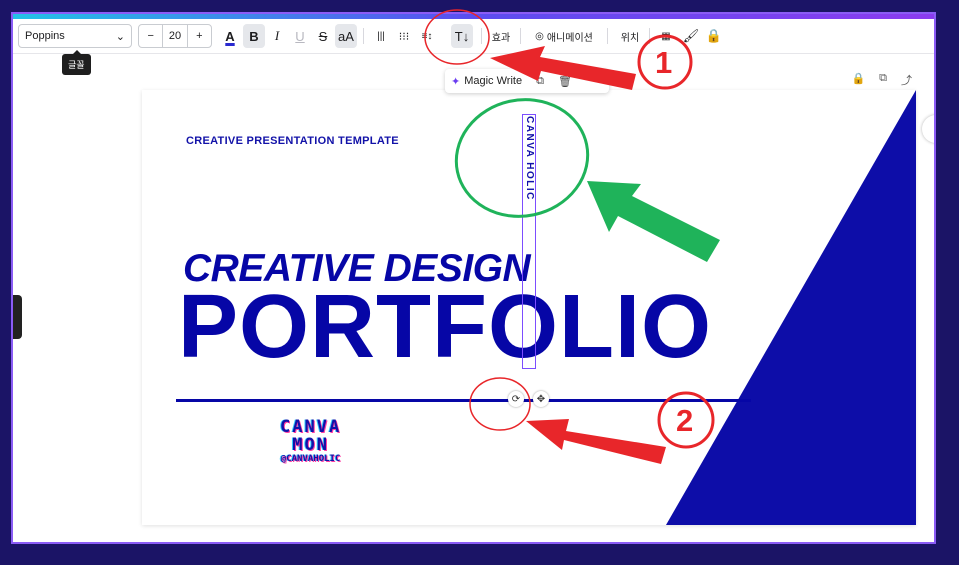 This screenshot has width=959, height=565. I want to click on animate-icon: ◎, so click(539, 36).